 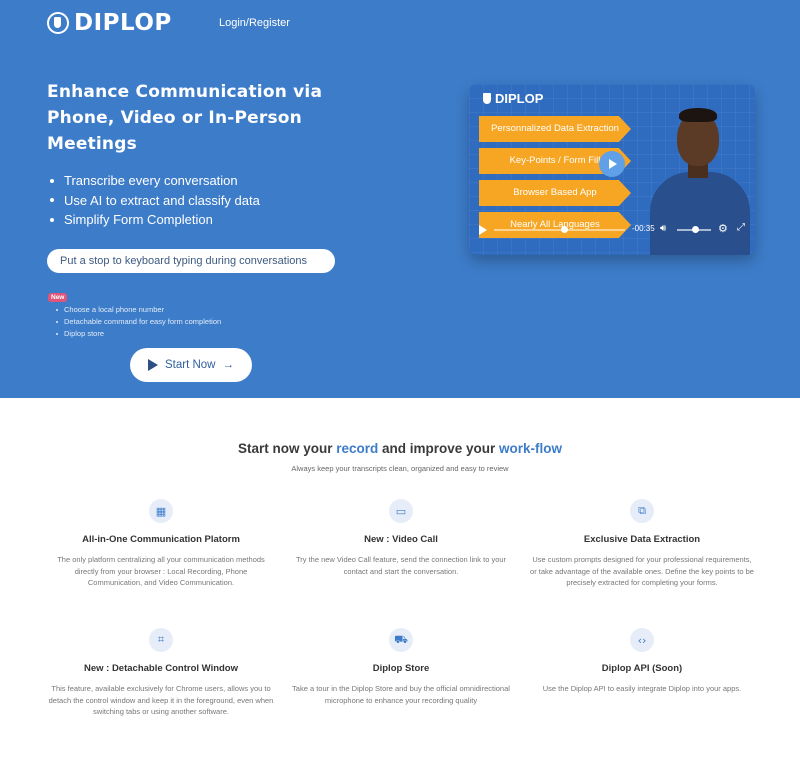 What do you see at coordinates (138, 334) in the screenshot?
I see `new-feature-item: Diplop store` at bounding box center [138, 334].